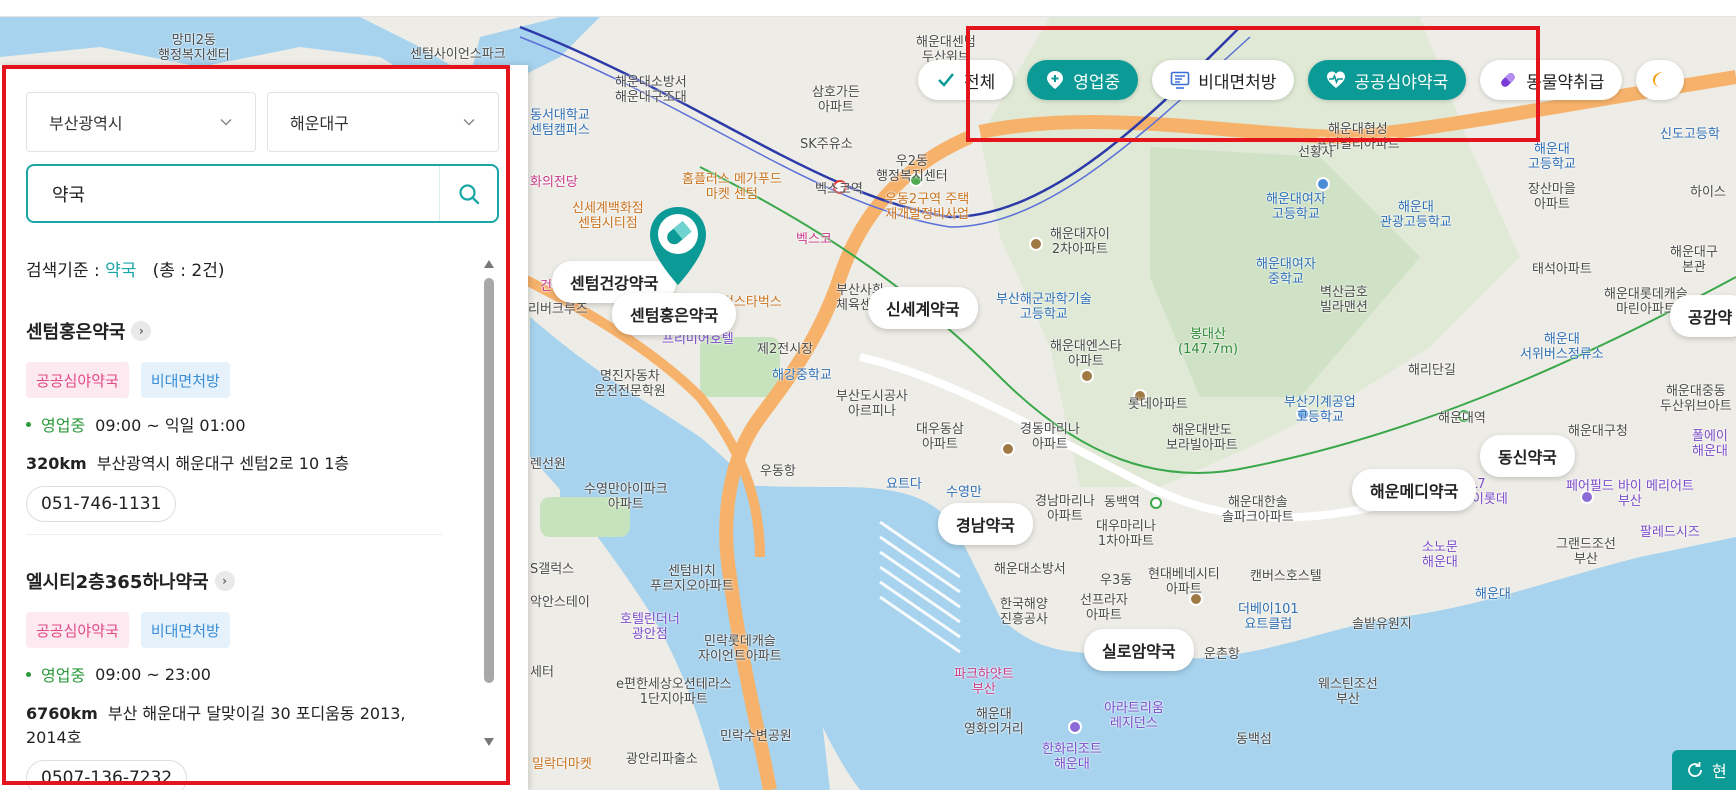 The width and height of the screenshot is (1736, 790). What do you see at coordinates (1414, 490) in the screenshot?
I see `pharmacy-map-label: 해운메디약국` at bounding box center [1414, 490].